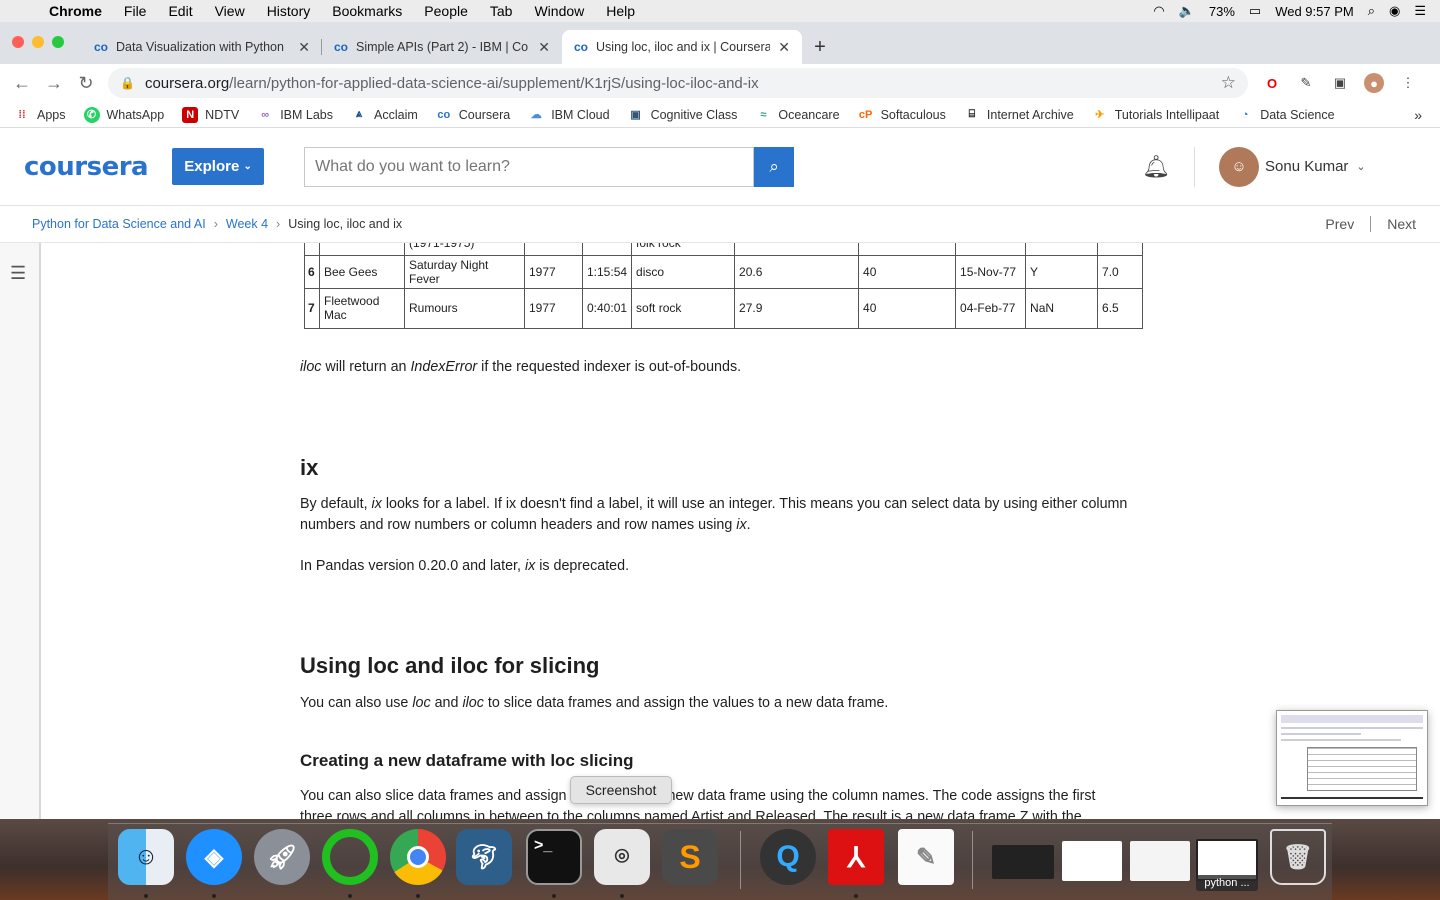 The height and width of the screenshot is (900, 1440). Describe the element at coordinates (554, 857) in the screenshot. I see `terminal-icon: >_` at that location.